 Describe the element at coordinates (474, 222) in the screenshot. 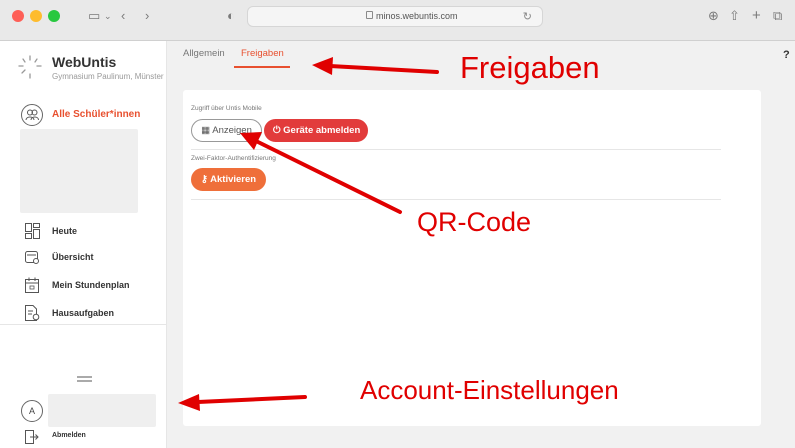

I see `annotation-qr-code: QR-Code` at that location.